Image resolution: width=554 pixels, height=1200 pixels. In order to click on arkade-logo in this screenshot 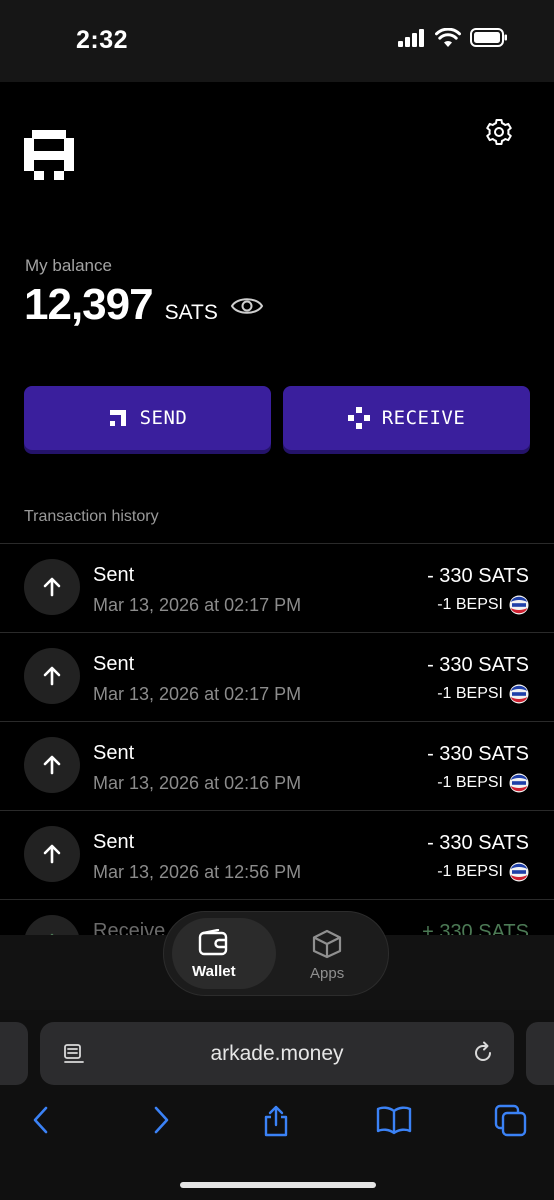, I will do `click(49, 155)`.